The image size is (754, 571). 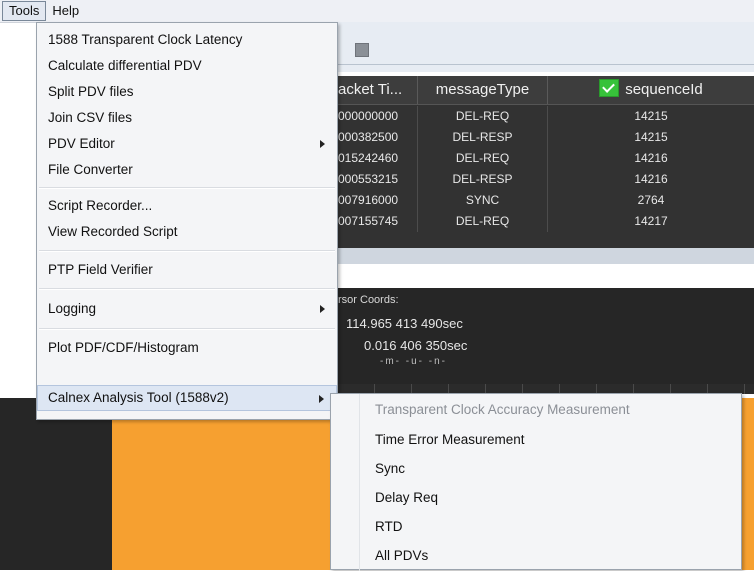 I want to click on cursor-y-value: 0.016 406 350sec, so click(x=416, y=345).